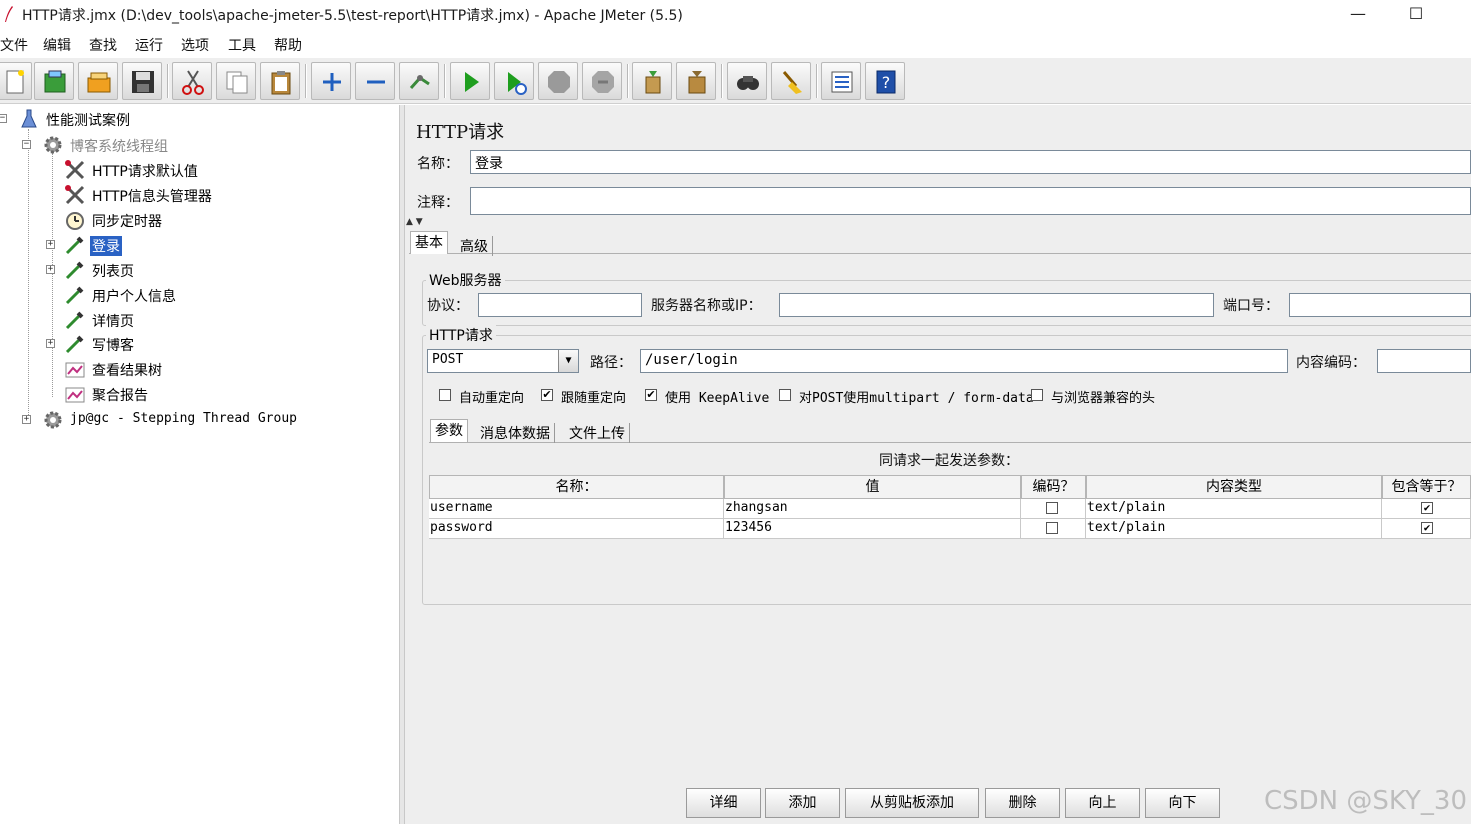 The image size is (1471, 824). What do you see at coordinates (576, 487) in the screenshot?
I see `column-header-name: 名称：` at bounding box center [576, 487].